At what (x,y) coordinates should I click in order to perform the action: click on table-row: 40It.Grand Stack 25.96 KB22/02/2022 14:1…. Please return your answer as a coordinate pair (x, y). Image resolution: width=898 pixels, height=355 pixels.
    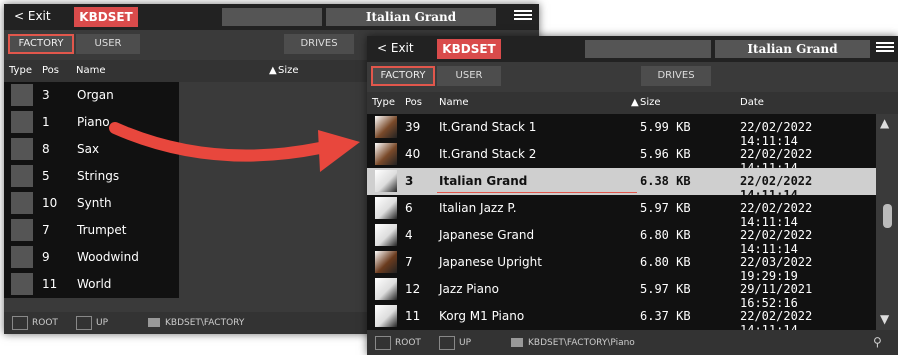
    Looking at the image, I should click on (621, 158).